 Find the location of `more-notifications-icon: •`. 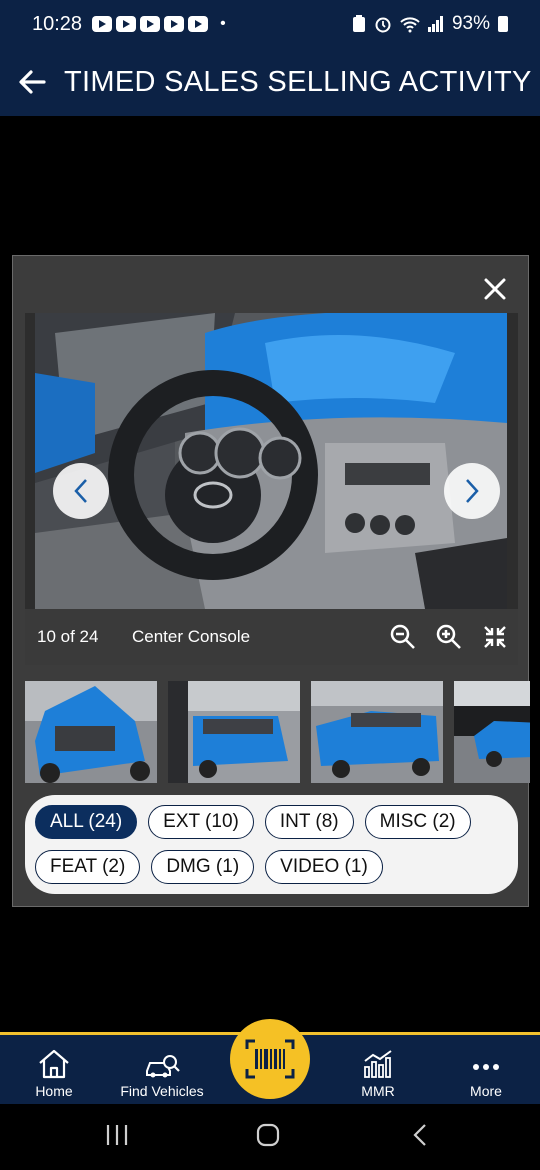

more-notifications-icon: • is located at coordinates (223, 23).